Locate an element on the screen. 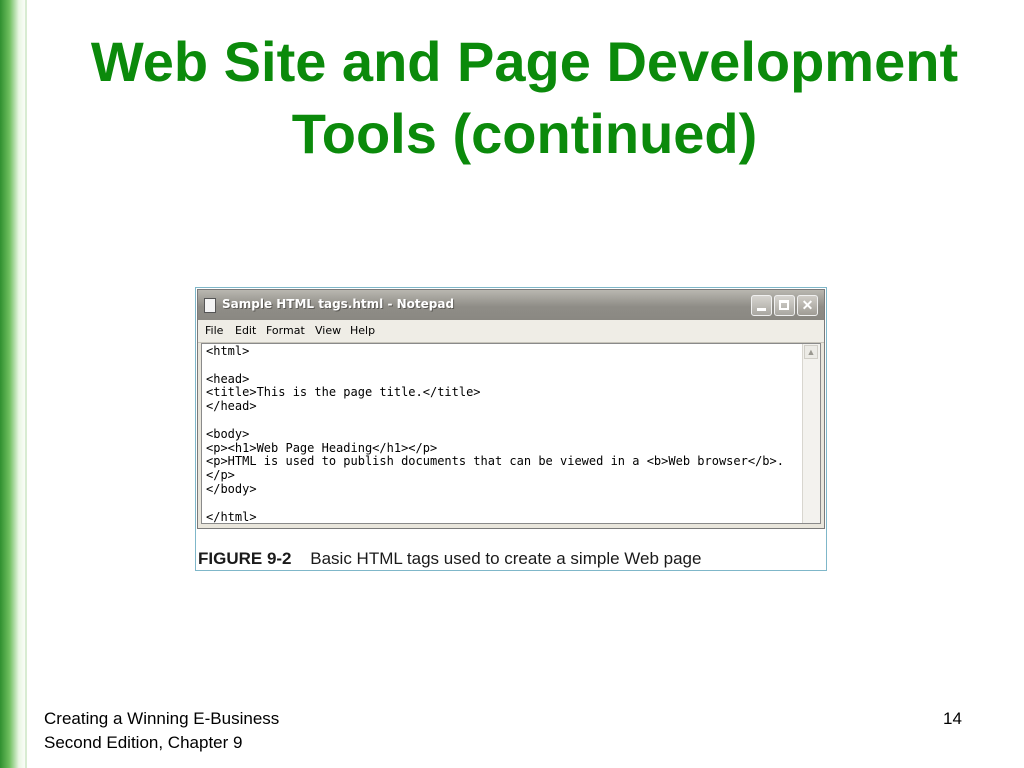  close-icon: ✕ is located at coordinates (807, 305).